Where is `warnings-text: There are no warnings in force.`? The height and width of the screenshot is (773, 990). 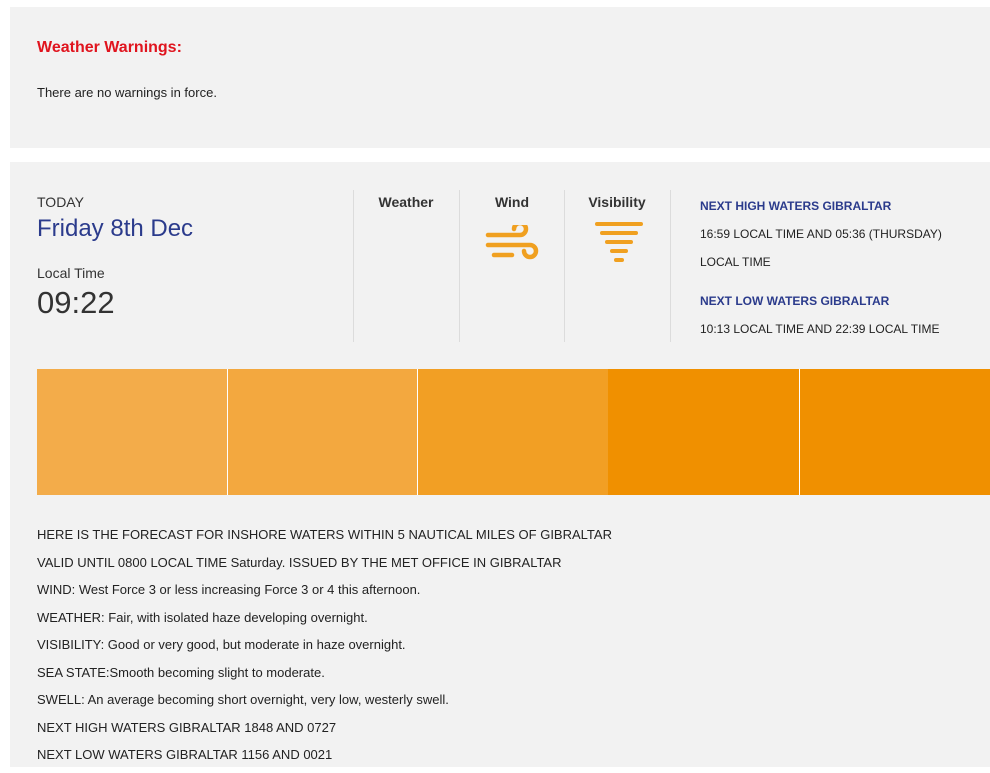
warnings-text: There are no warnings in force. is located at coordinates (127, 92).